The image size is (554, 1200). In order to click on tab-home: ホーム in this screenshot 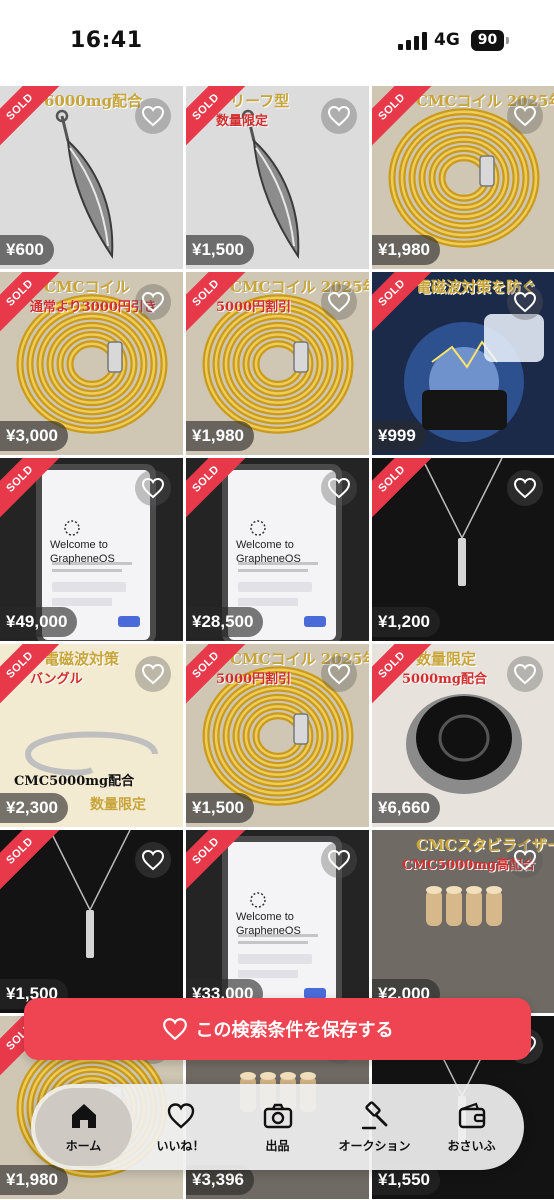, I will do `click(83, 1127)`.